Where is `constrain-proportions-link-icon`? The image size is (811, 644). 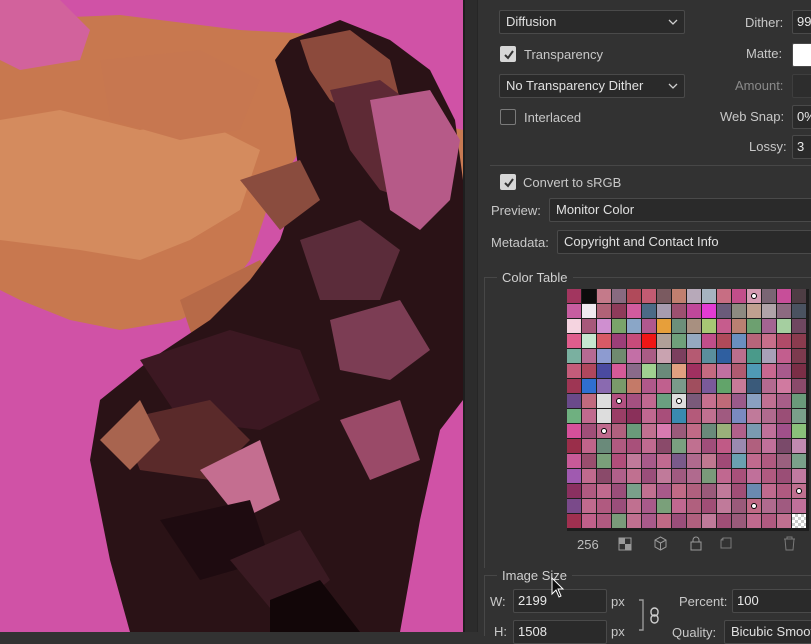
constrain-proportions-link-icon is located at coordinates (650, 615).